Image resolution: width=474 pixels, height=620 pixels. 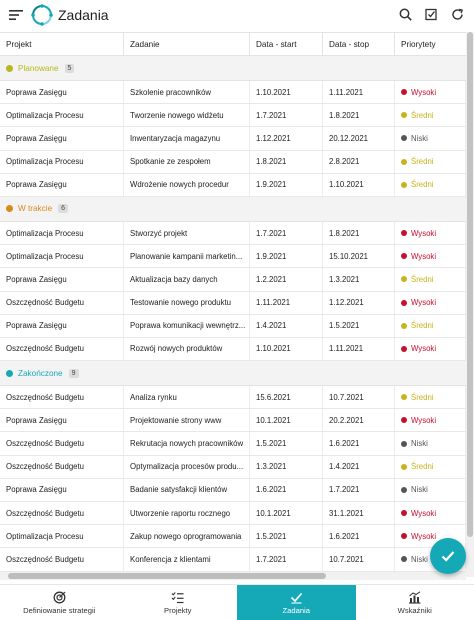 I want to click on group-label: Planowane, so click(x=38, y=68).